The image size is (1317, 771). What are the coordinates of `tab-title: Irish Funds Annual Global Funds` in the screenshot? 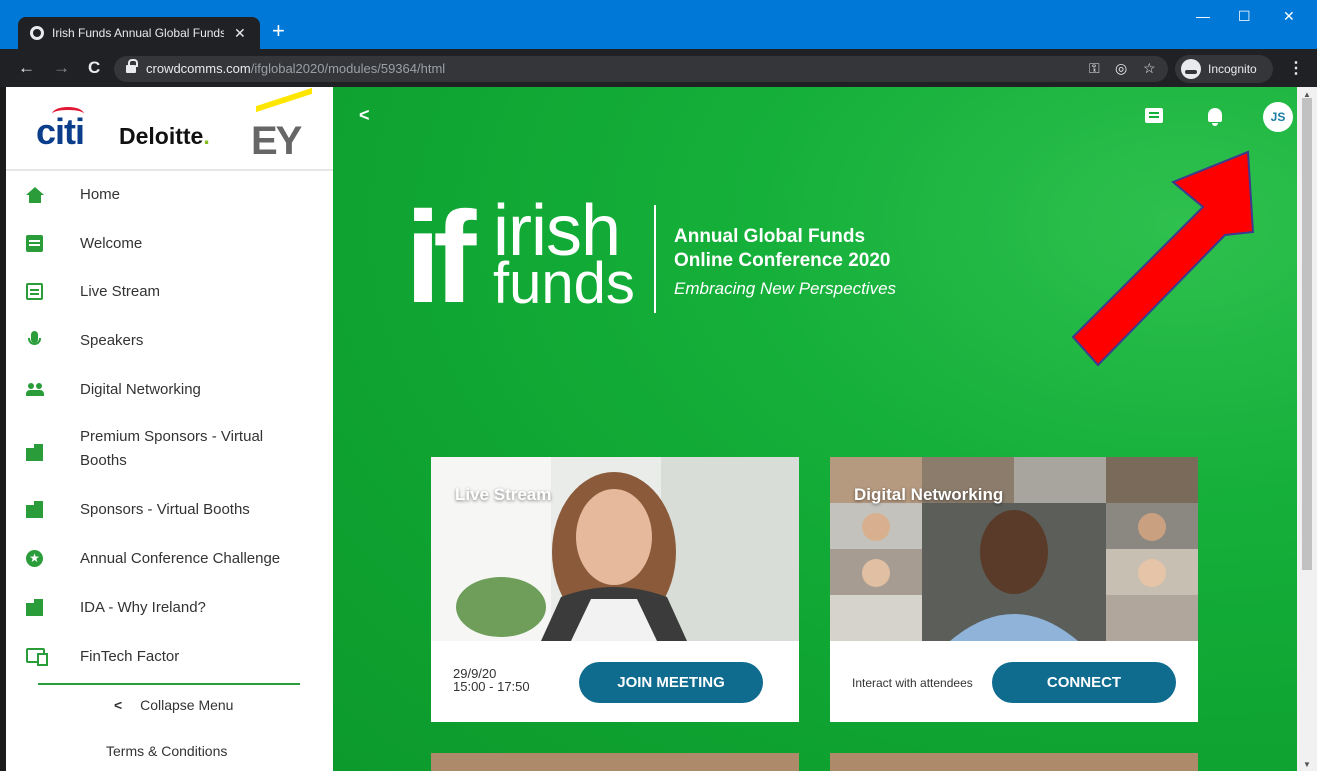 It's located at (138, 33).